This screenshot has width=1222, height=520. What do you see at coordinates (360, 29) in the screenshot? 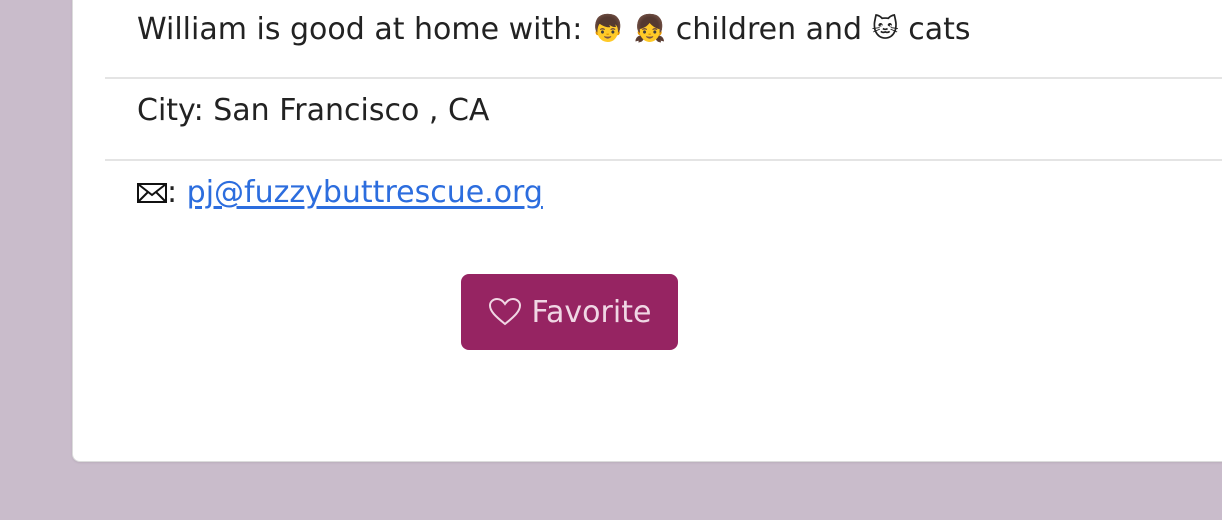
I see `good-with-text: William is good at home with:` at bounding box center [360, 29].